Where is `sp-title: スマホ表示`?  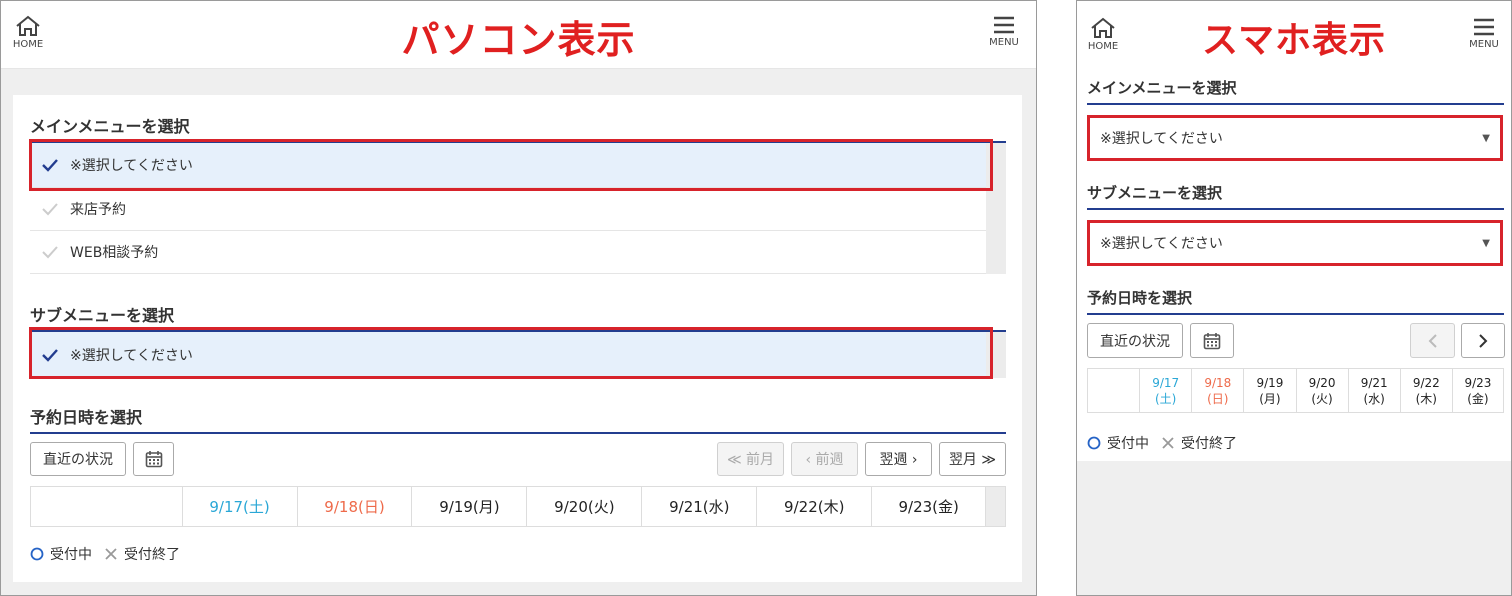 sp-title: スマホ表示 is located at coordinates (1294, 40).